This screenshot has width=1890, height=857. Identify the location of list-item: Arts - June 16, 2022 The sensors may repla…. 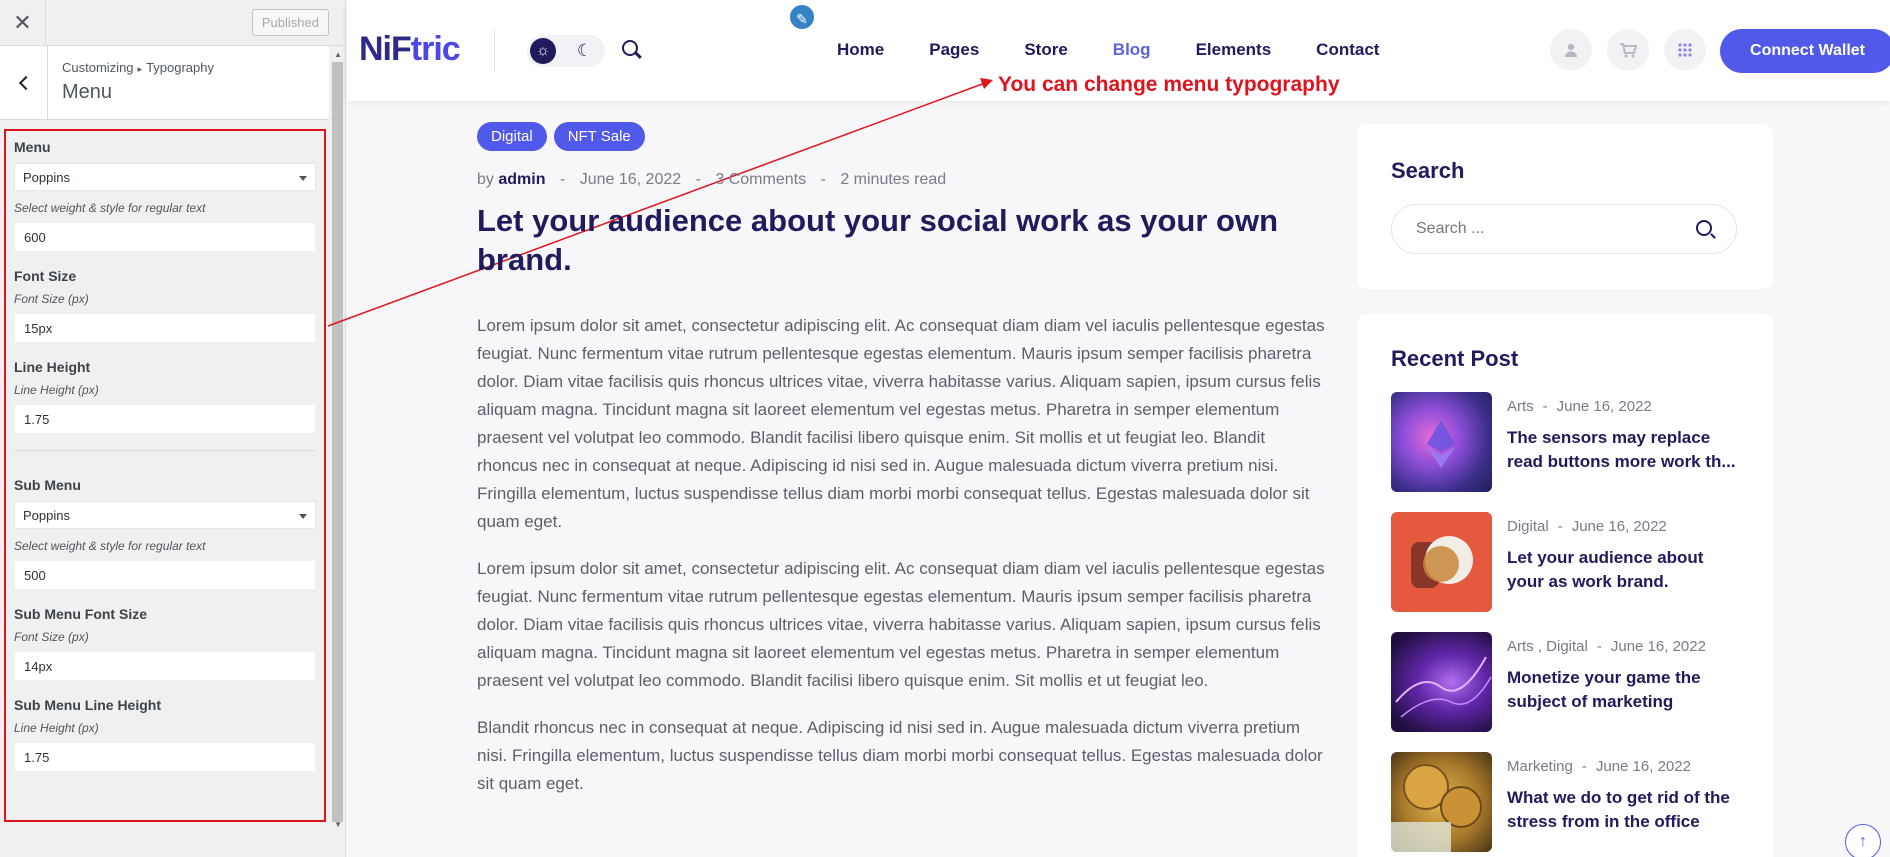
(1571, 442).